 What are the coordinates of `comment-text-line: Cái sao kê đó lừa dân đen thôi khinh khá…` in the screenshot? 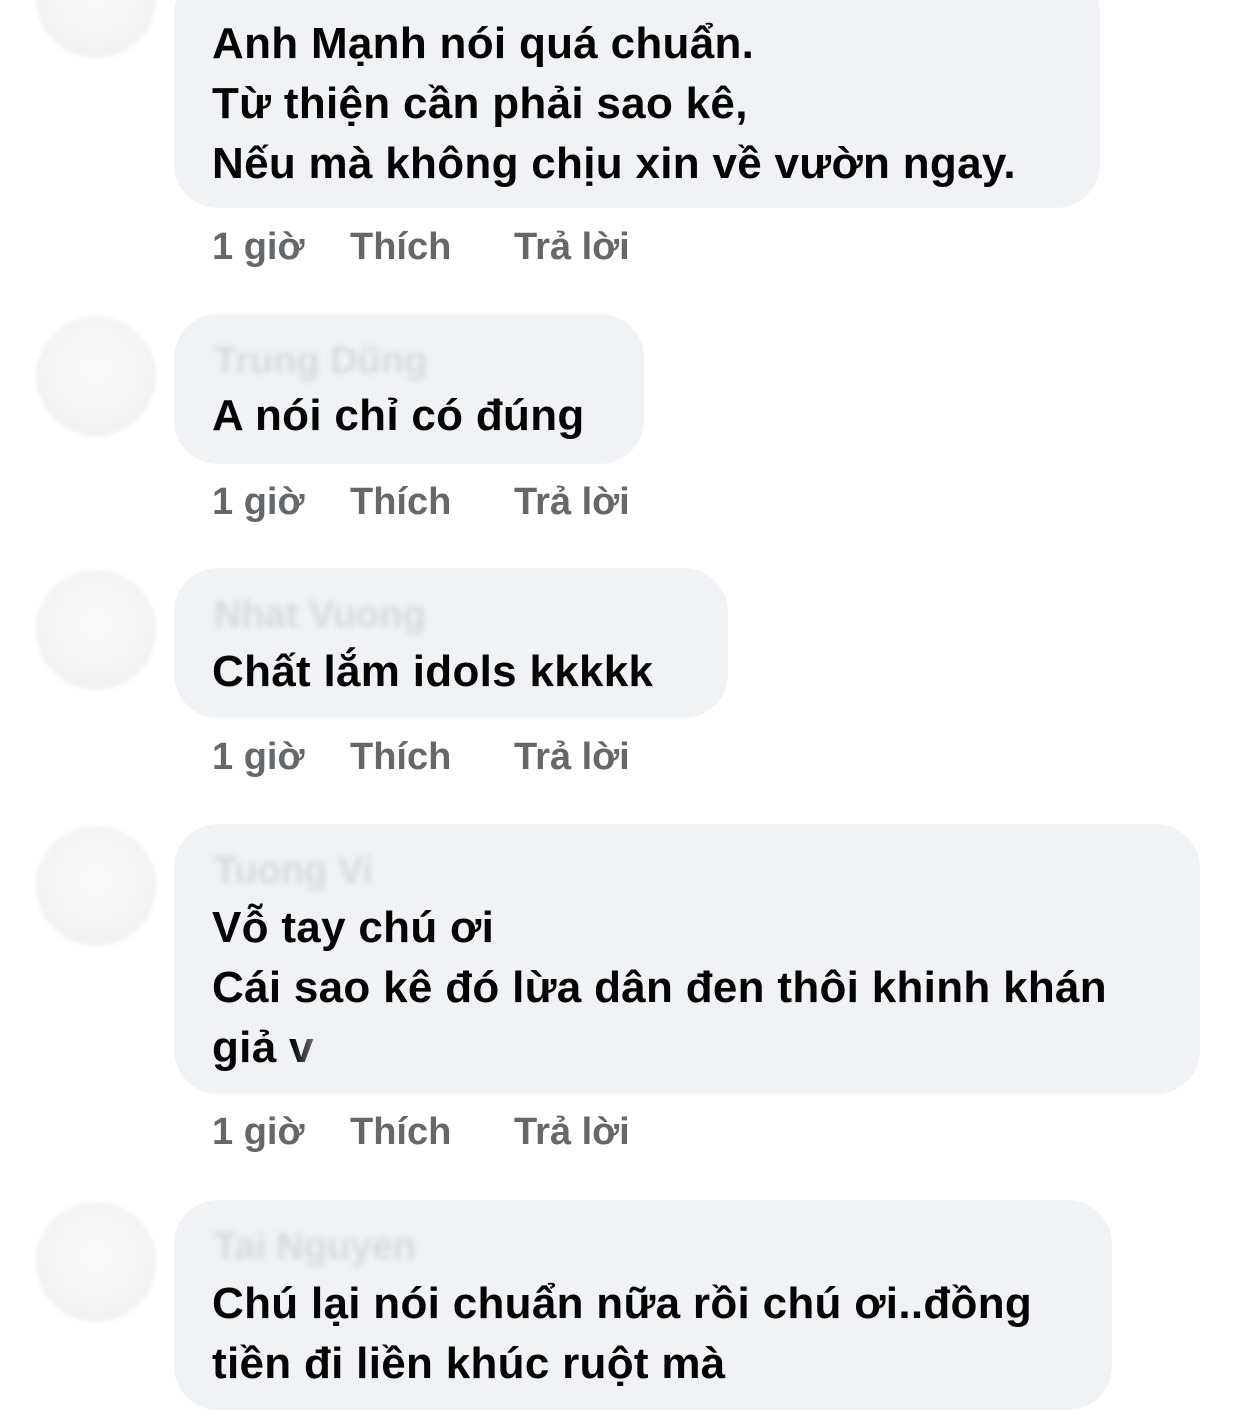 It's located at (659, 987).